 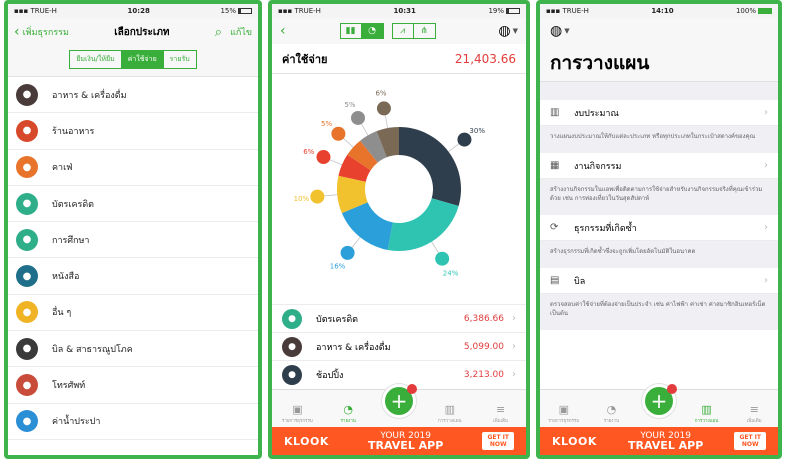 What do you see at coordinates (399, 346) in the screenshot?
I see `category-amount-row: ● อาหาร & เครื่องดื่ม 5,099.00 ›` at bounding box center [399, 346].